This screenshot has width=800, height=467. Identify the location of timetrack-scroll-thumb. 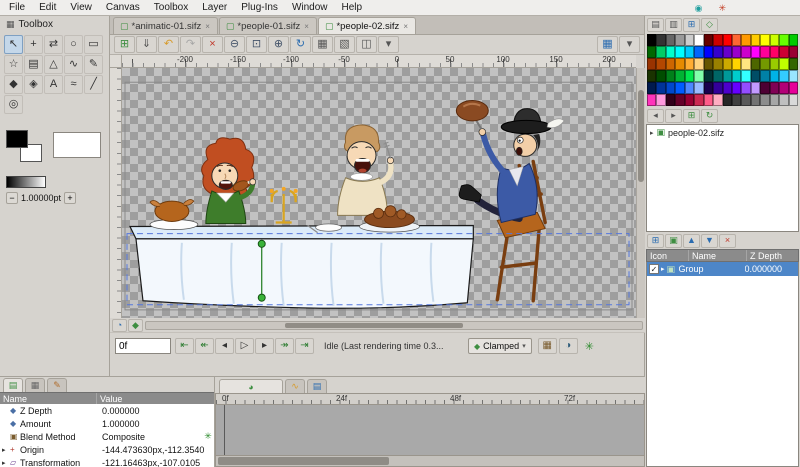
(304, 461).